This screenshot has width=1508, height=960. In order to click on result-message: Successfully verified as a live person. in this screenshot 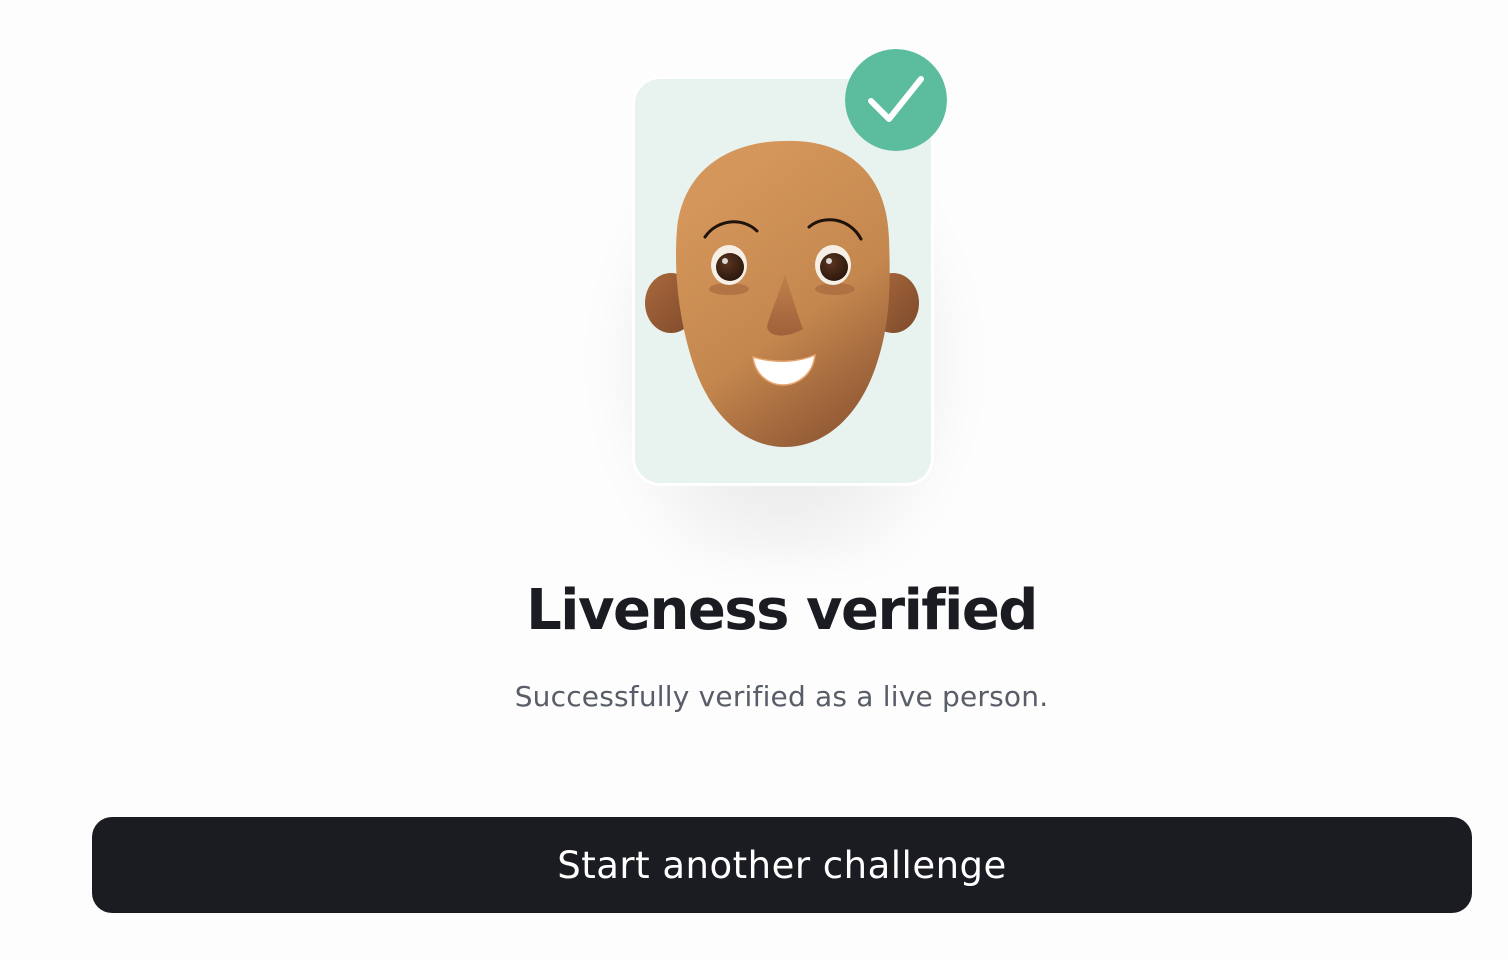, I will do `click(781, 696)`.